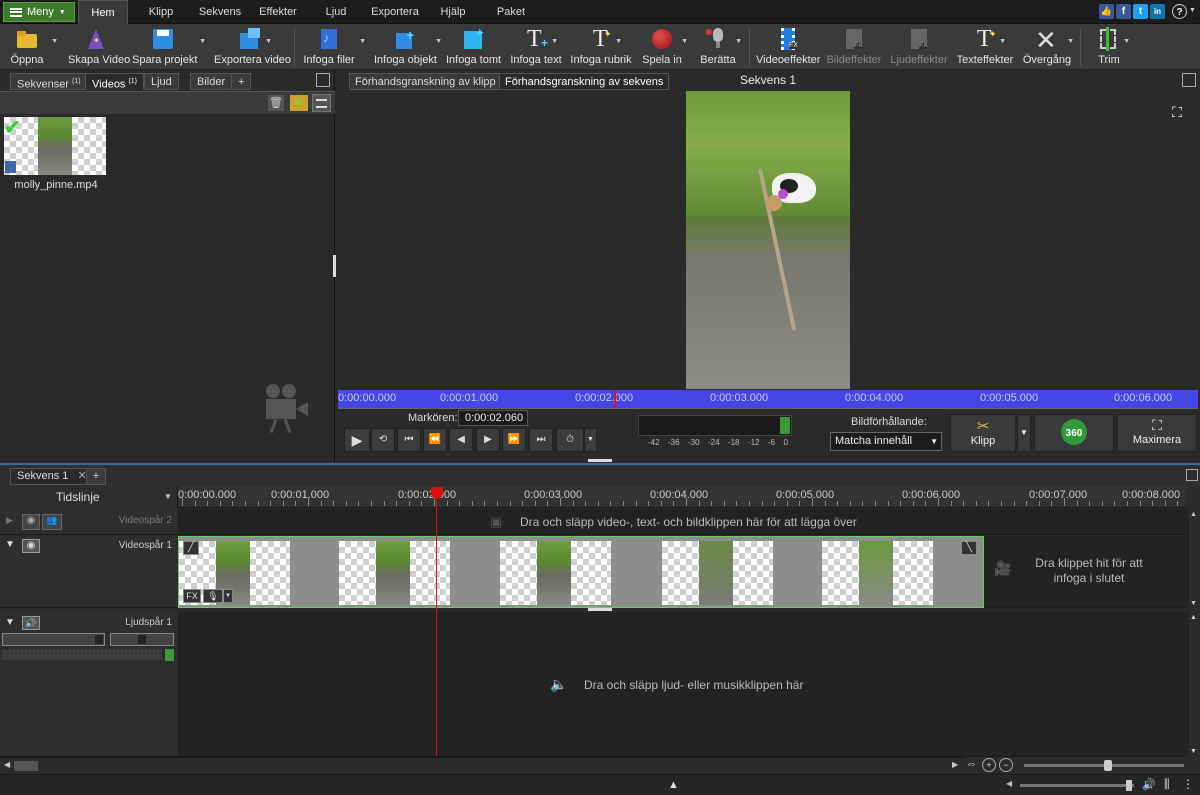 The height and width of the screenshot is (795, 1200). I want to click on go-to-end-button: ⏭, so click(541, 440).